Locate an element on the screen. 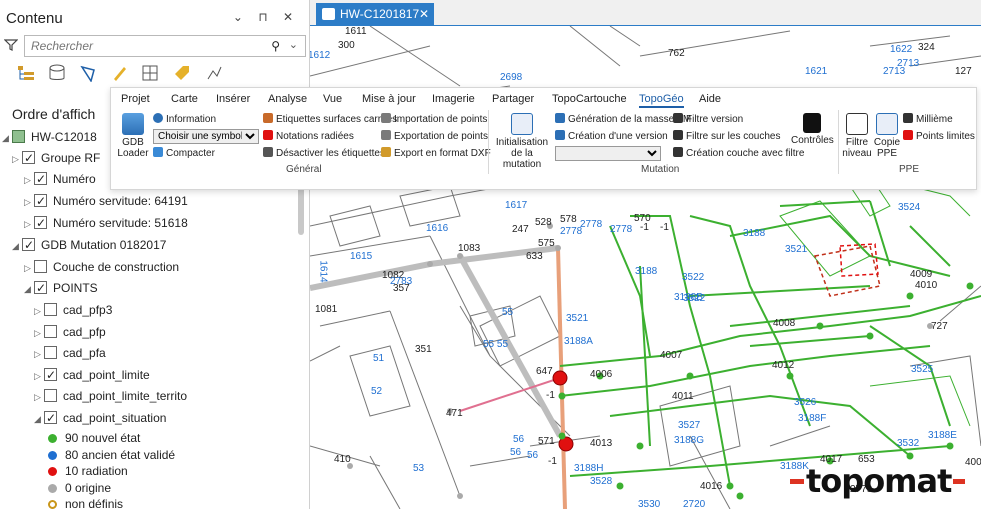 The image size is (981, 513). gdb-loader-button: GDB Loader is located at coordinates (133, 136).